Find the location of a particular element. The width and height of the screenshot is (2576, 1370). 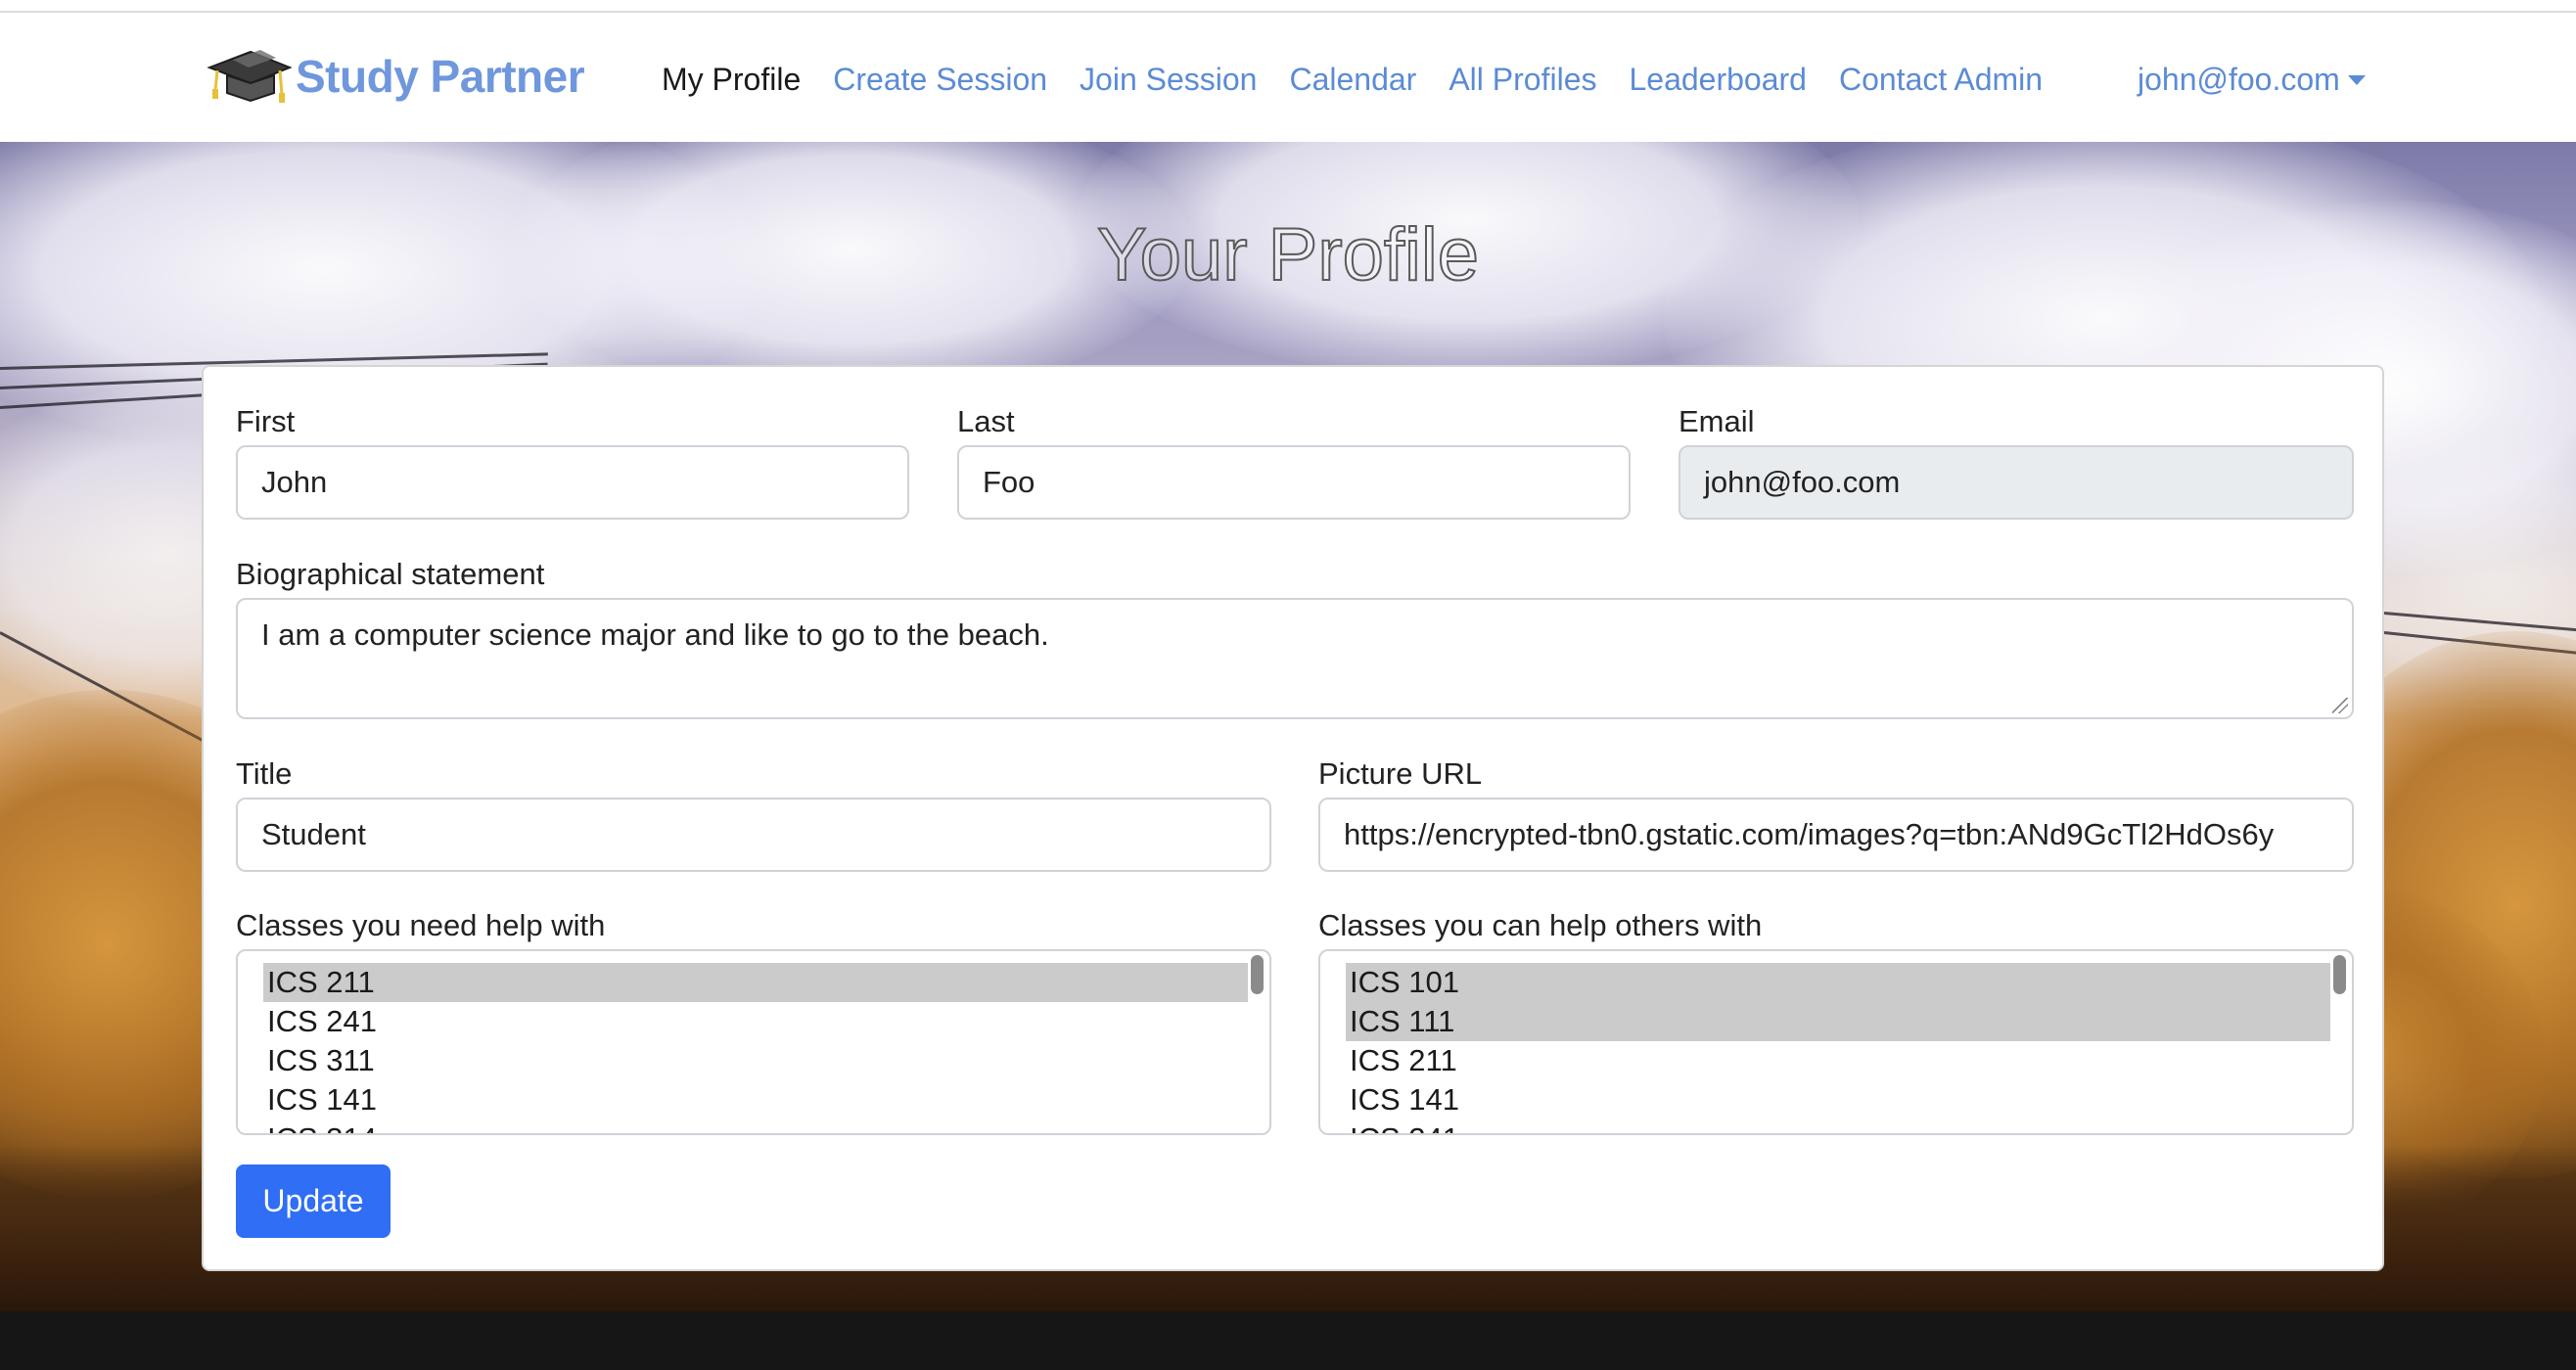

need-help-scrollbar is located at coordinates (1257, 974).